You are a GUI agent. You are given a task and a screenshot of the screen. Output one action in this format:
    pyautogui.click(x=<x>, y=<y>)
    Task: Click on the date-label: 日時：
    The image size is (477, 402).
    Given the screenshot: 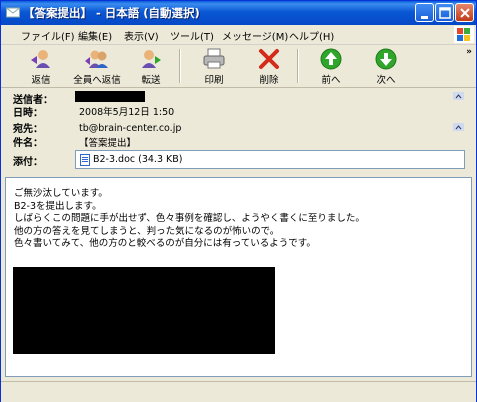 What is the action you would take?
    pyautogui.click(x=28, y=113)
    